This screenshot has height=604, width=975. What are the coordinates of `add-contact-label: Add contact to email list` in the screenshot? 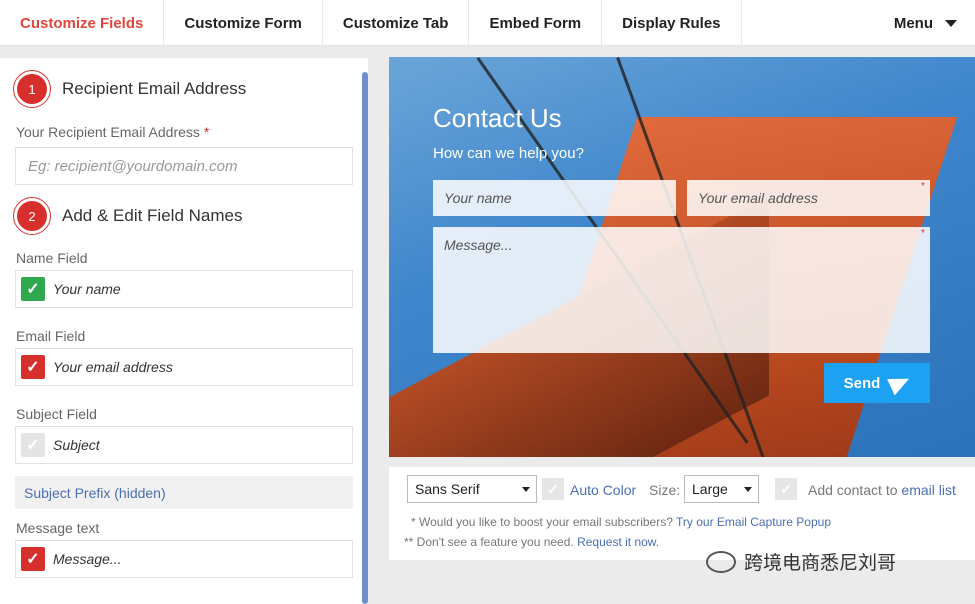 It's located at (882, 490).